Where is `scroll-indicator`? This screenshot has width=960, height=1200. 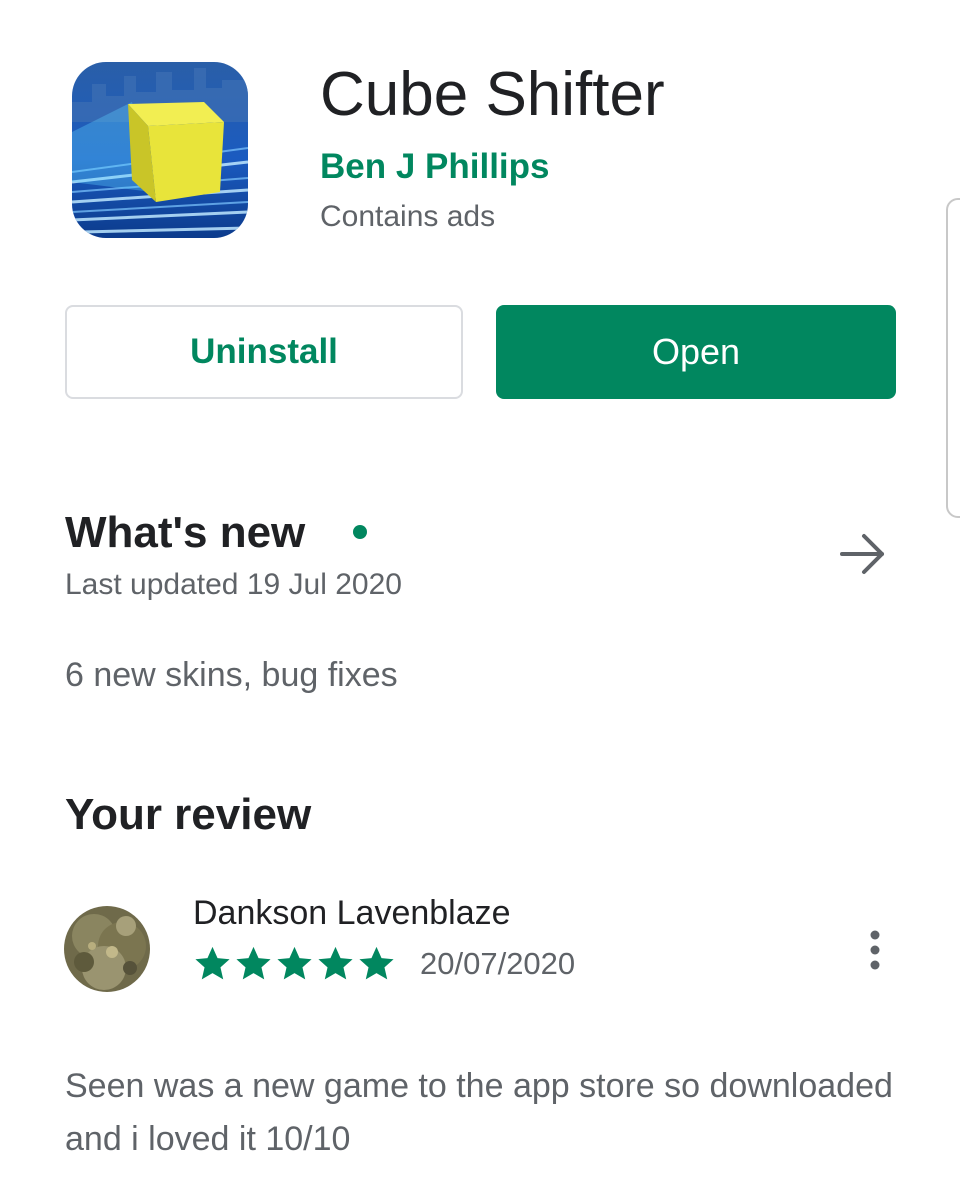
scroll-indicator is located at coordinates (953, 358).